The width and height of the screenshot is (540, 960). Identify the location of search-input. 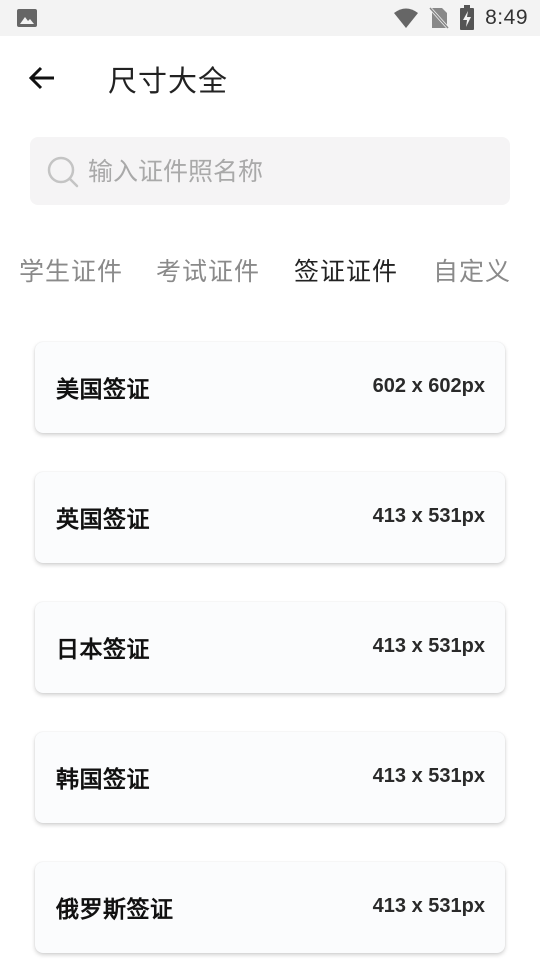
(293, 171).